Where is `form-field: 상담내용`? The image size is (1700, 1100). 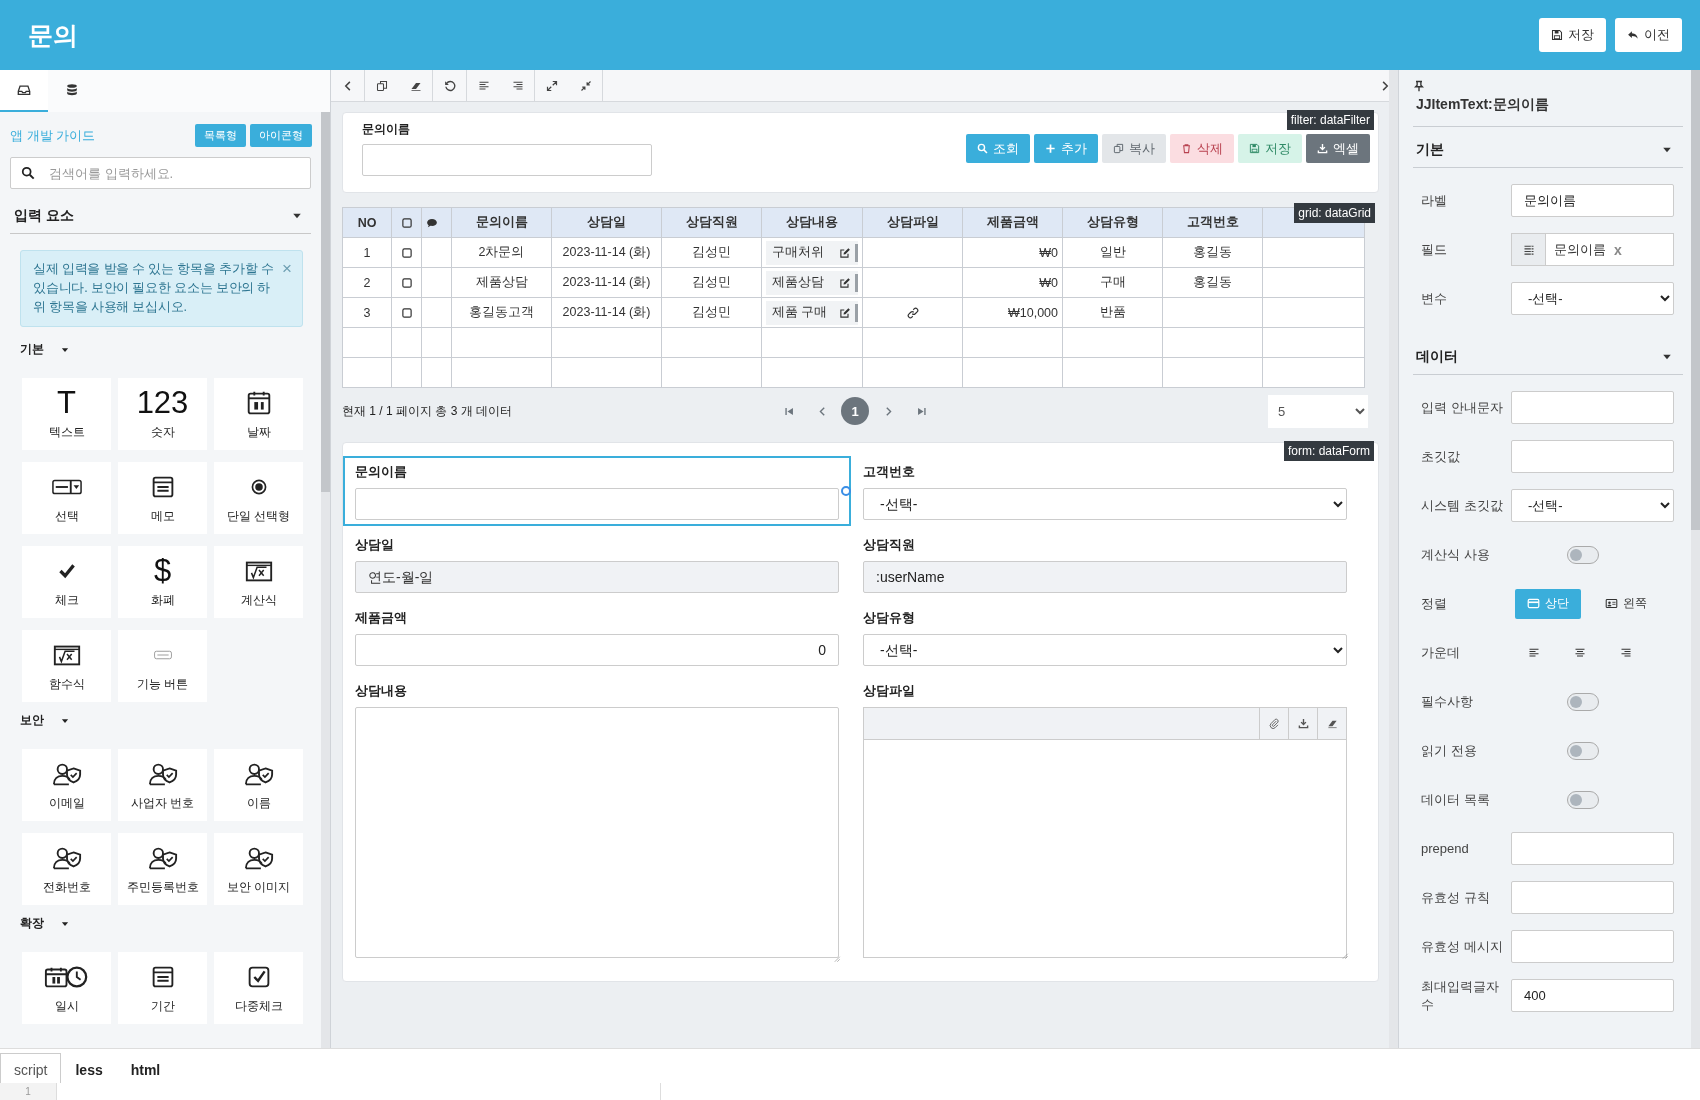
form-field: 상담내용 is located at coordinates (597, 821).